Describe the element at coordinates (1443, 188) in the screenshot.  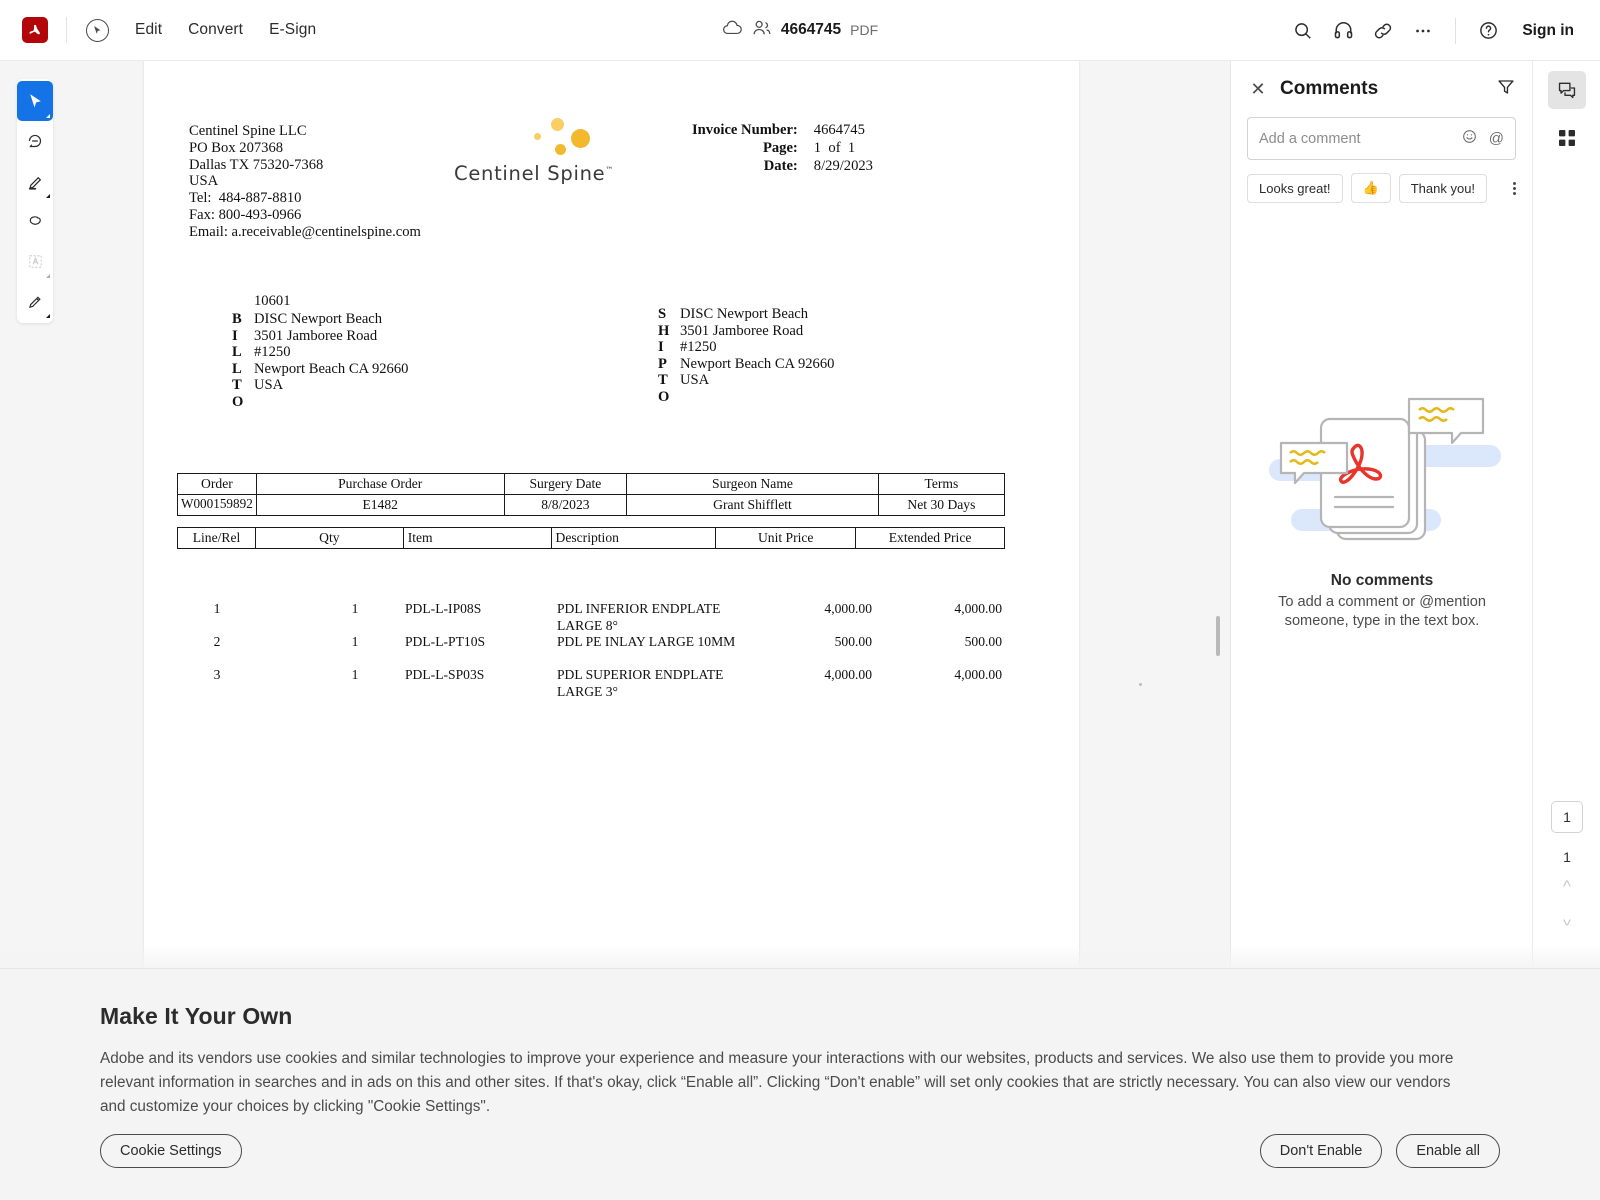
I see `quick-reply-thank-you: Thank you!` at that location.